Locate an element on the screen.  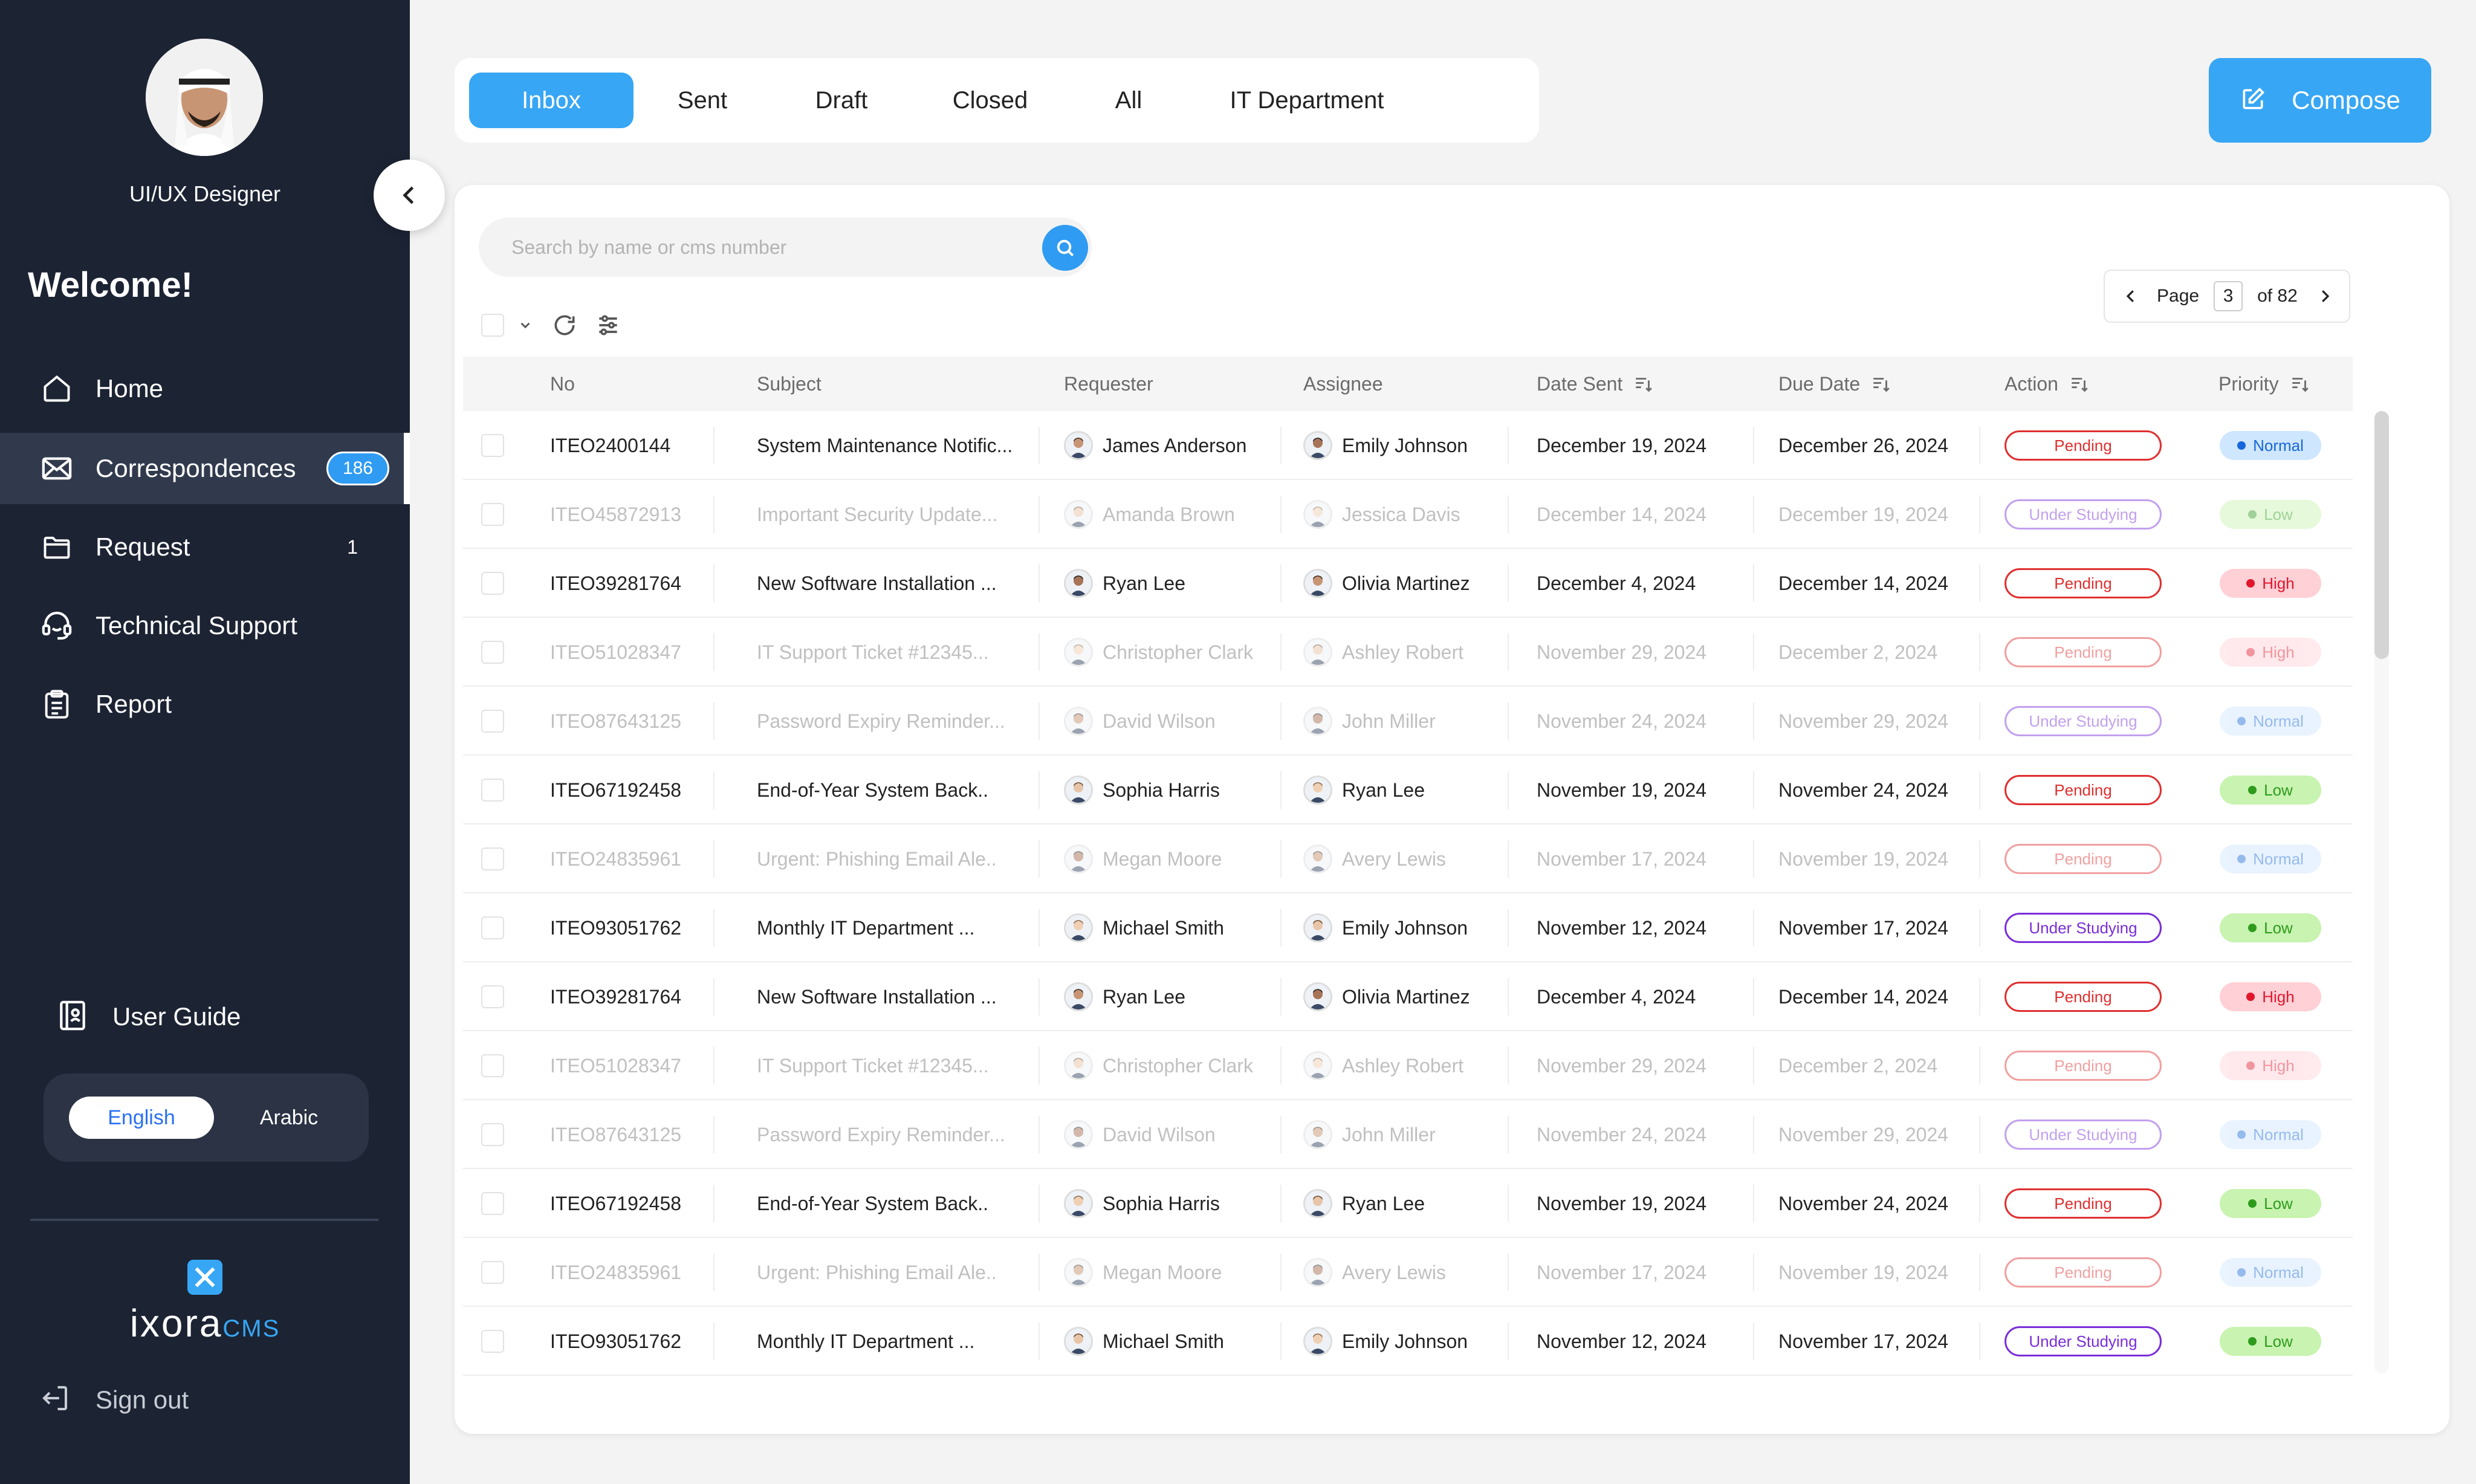
chevron-down-icon is located at coordinates (525, 325).